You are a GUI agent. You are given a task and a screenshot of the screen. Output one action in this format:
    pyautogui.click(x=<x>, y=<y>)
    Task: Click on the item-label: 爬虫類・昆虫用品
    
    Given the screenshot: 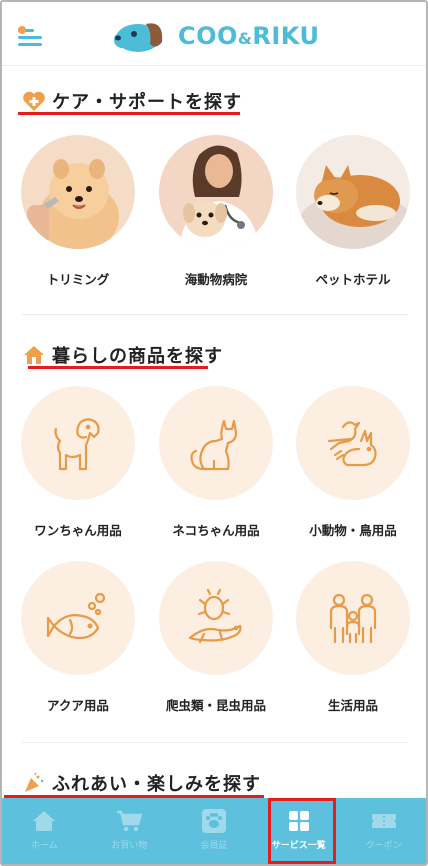 What is the action you would take?
    pyautogui.click(x=215, y=705)
    